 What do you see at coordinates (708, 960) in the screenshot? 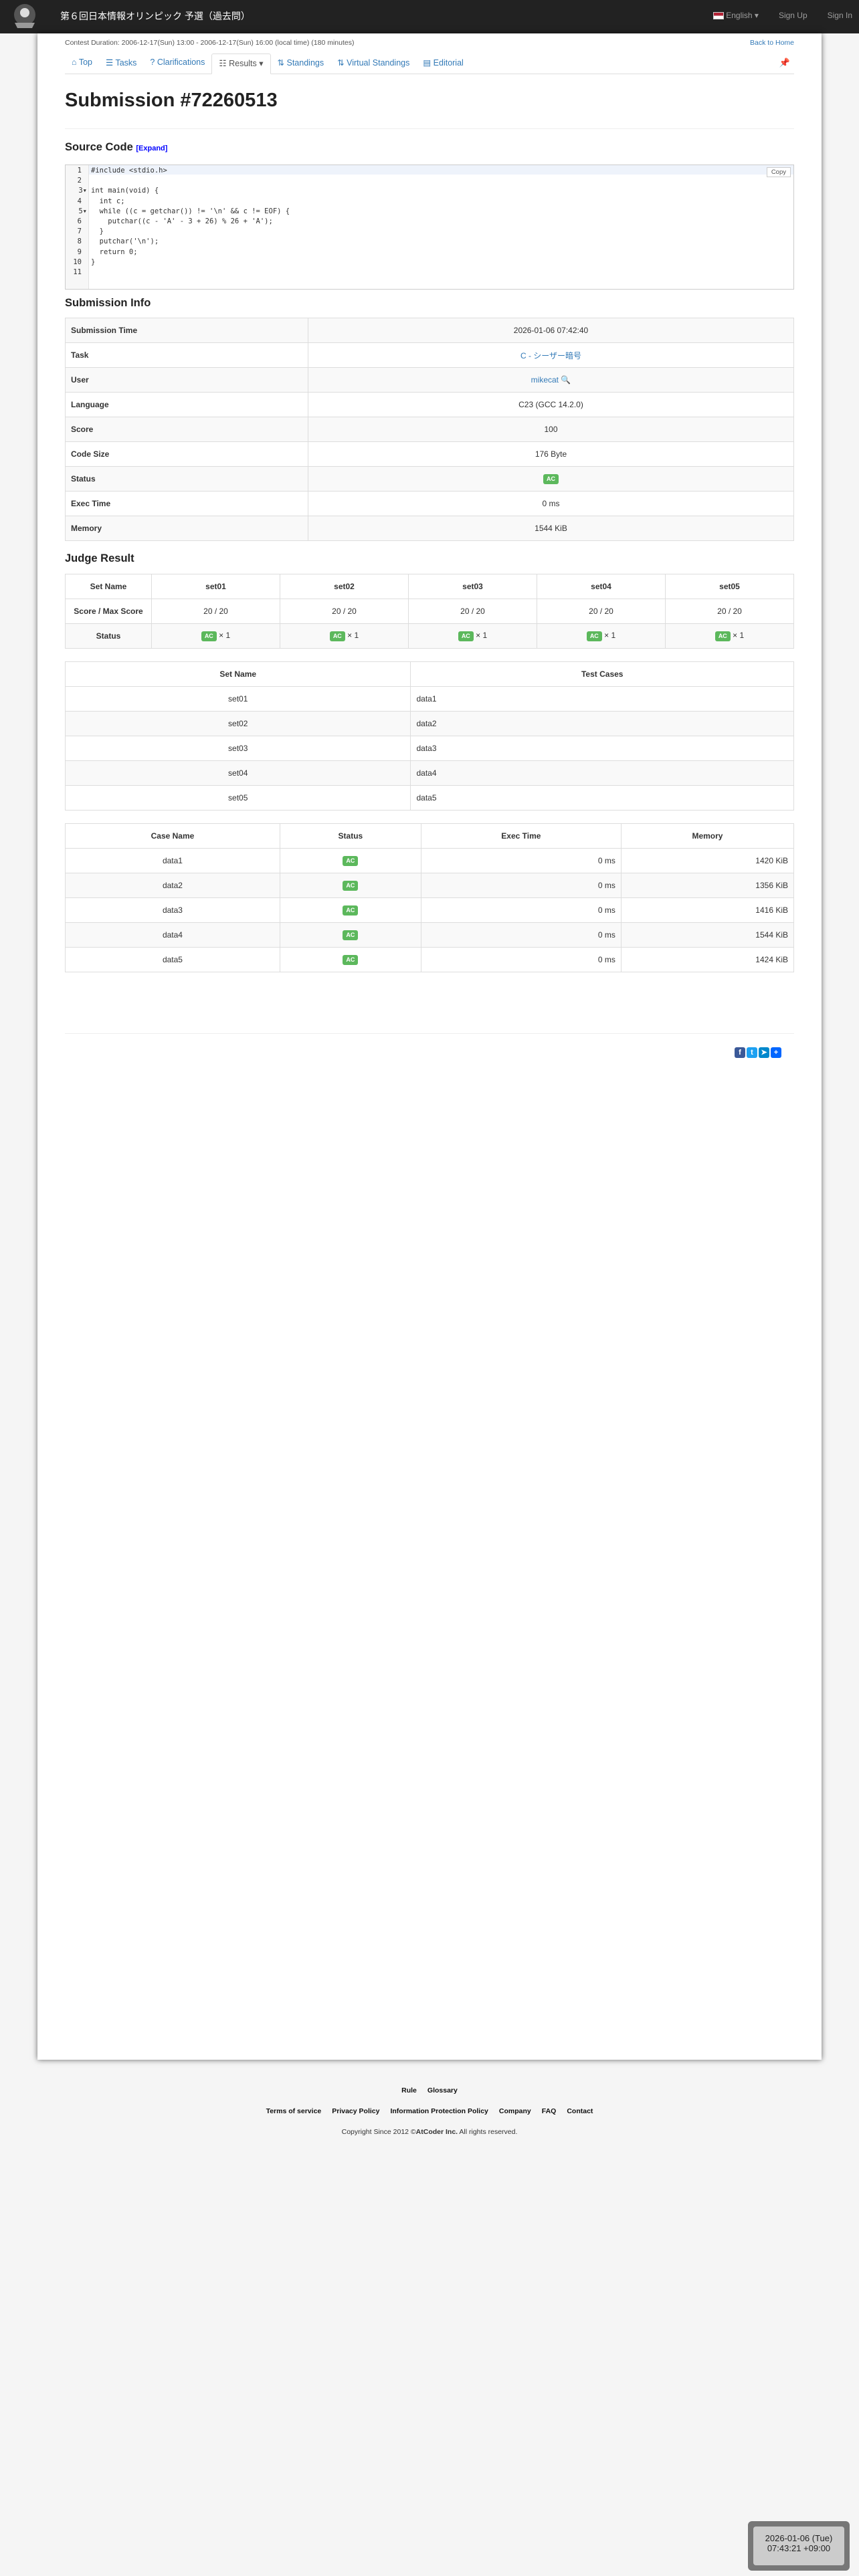
I see `table-cell: 1424 KiB` at bounding box center [708, 960].